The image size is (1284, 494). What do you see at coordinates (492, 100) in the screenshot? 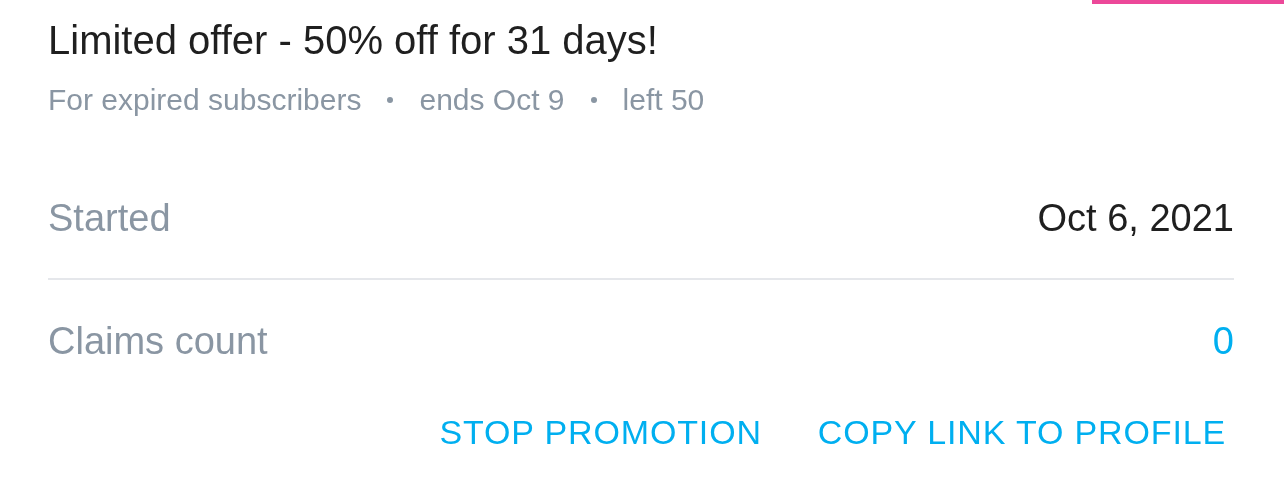
I see `offer-detail: ends Oct 9` at bounding box center [492, 100].